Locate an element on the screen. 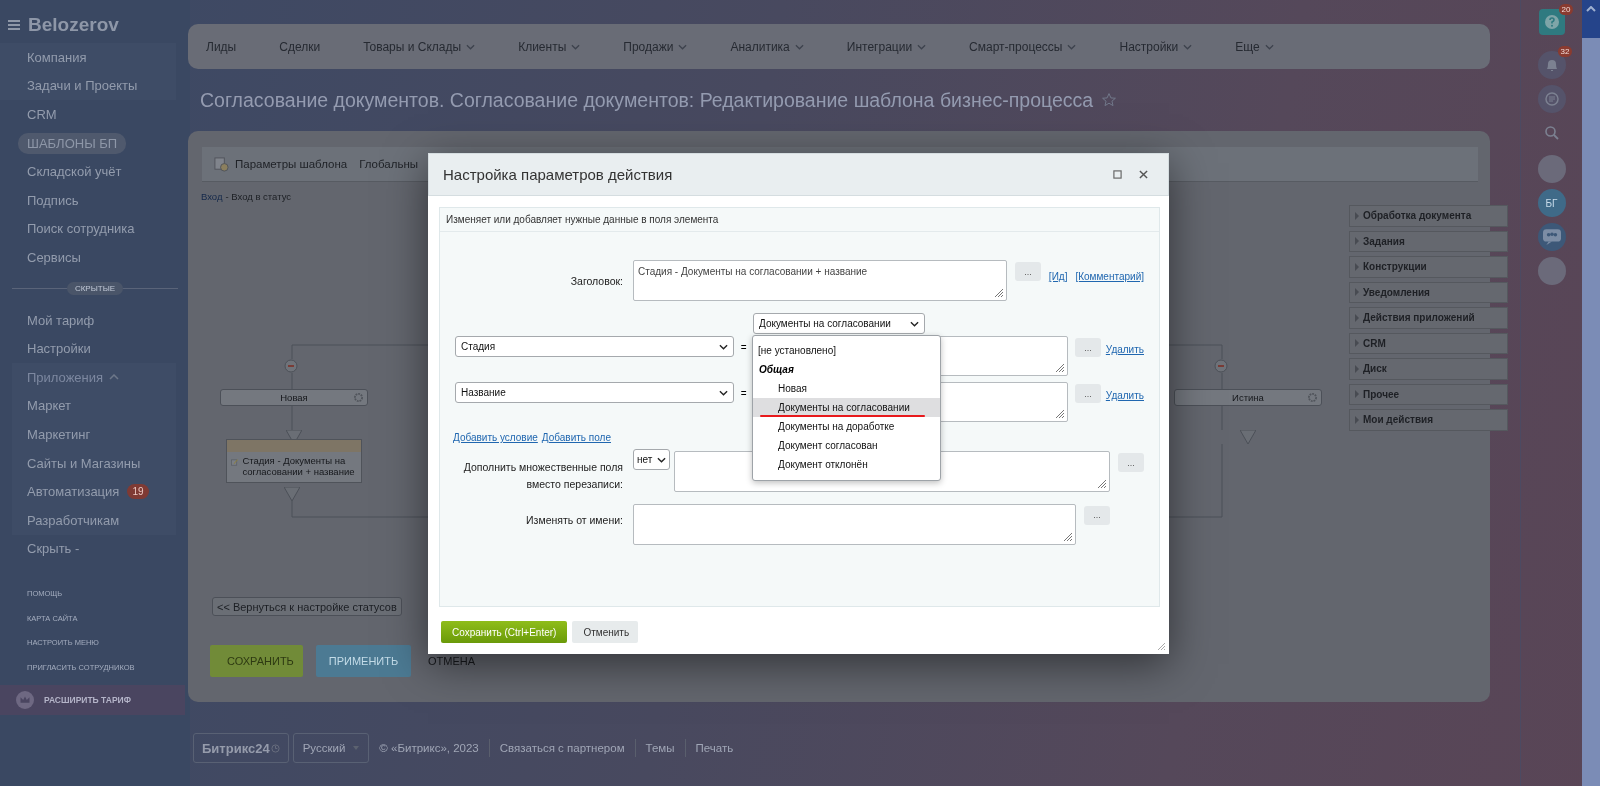 This screenshot has width=1600, height=786. caret-up-icon is located at coordinates (1591, 9).